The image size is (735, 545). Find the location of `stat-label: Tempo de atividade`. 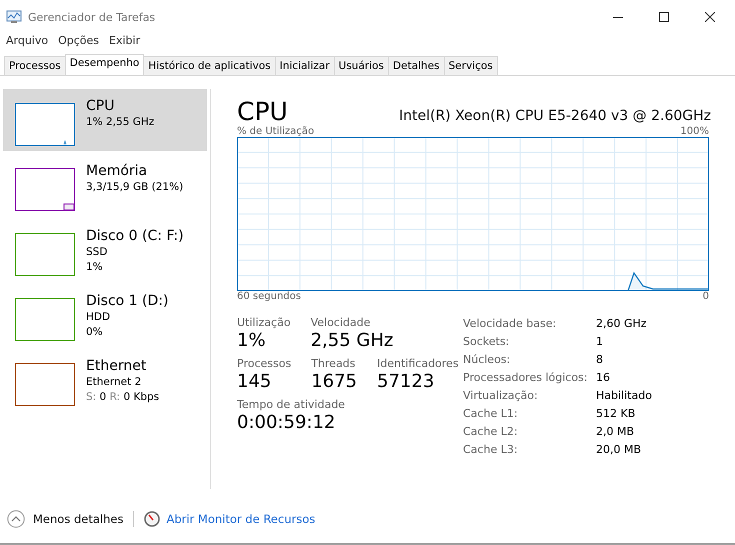

stat-label: Tempo de atividade is located at coordinates (291, 404).